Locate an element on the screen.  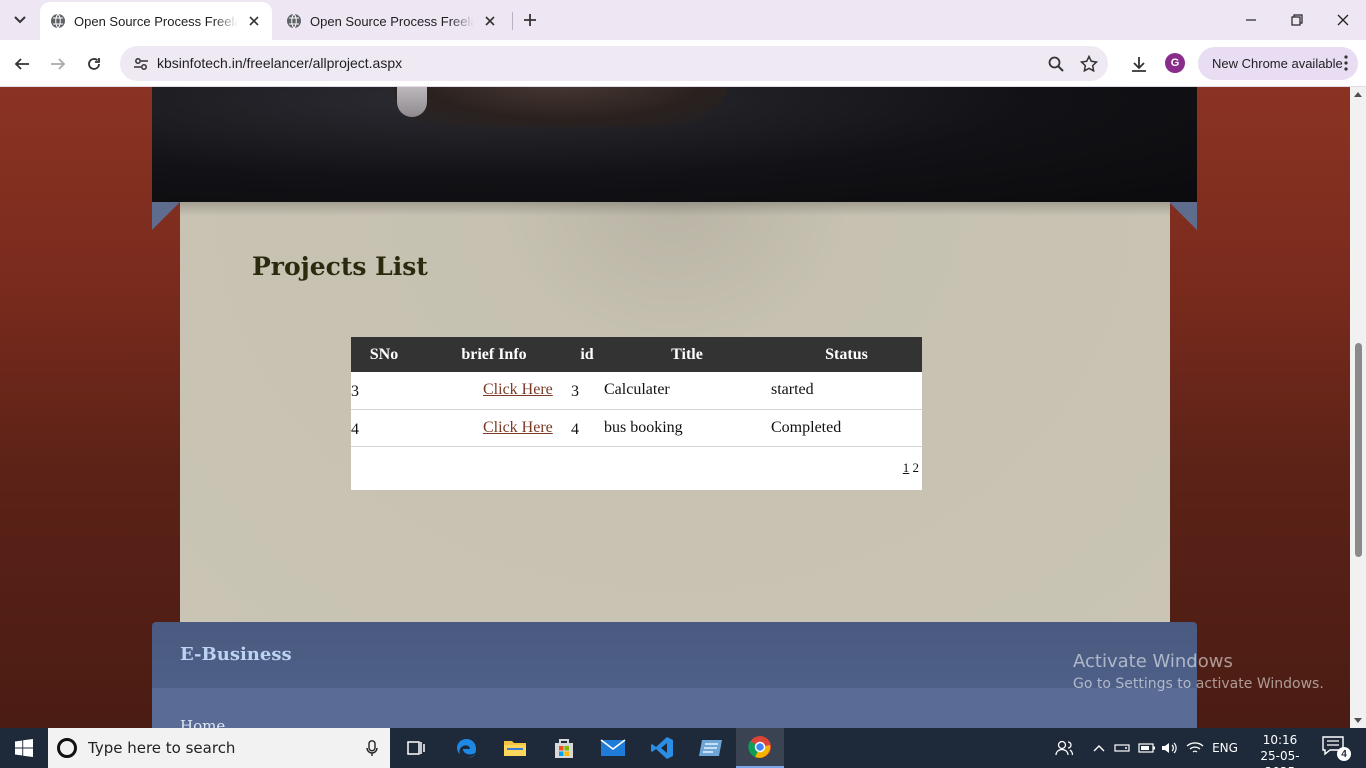
arrow-left-icon is located at coordinates (21, 64).